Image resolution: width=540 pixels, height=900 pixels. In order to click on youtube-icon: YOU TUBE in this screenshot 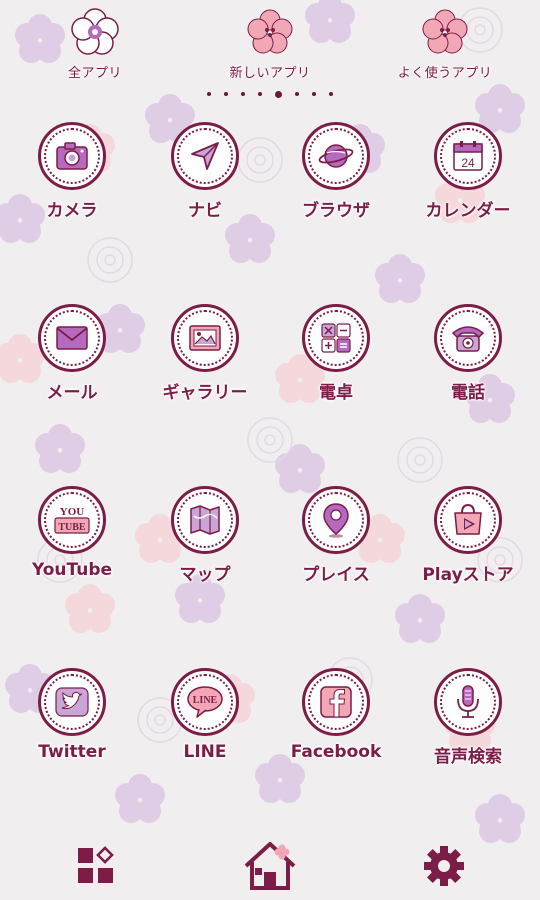, I will do `click(72, 520)`.